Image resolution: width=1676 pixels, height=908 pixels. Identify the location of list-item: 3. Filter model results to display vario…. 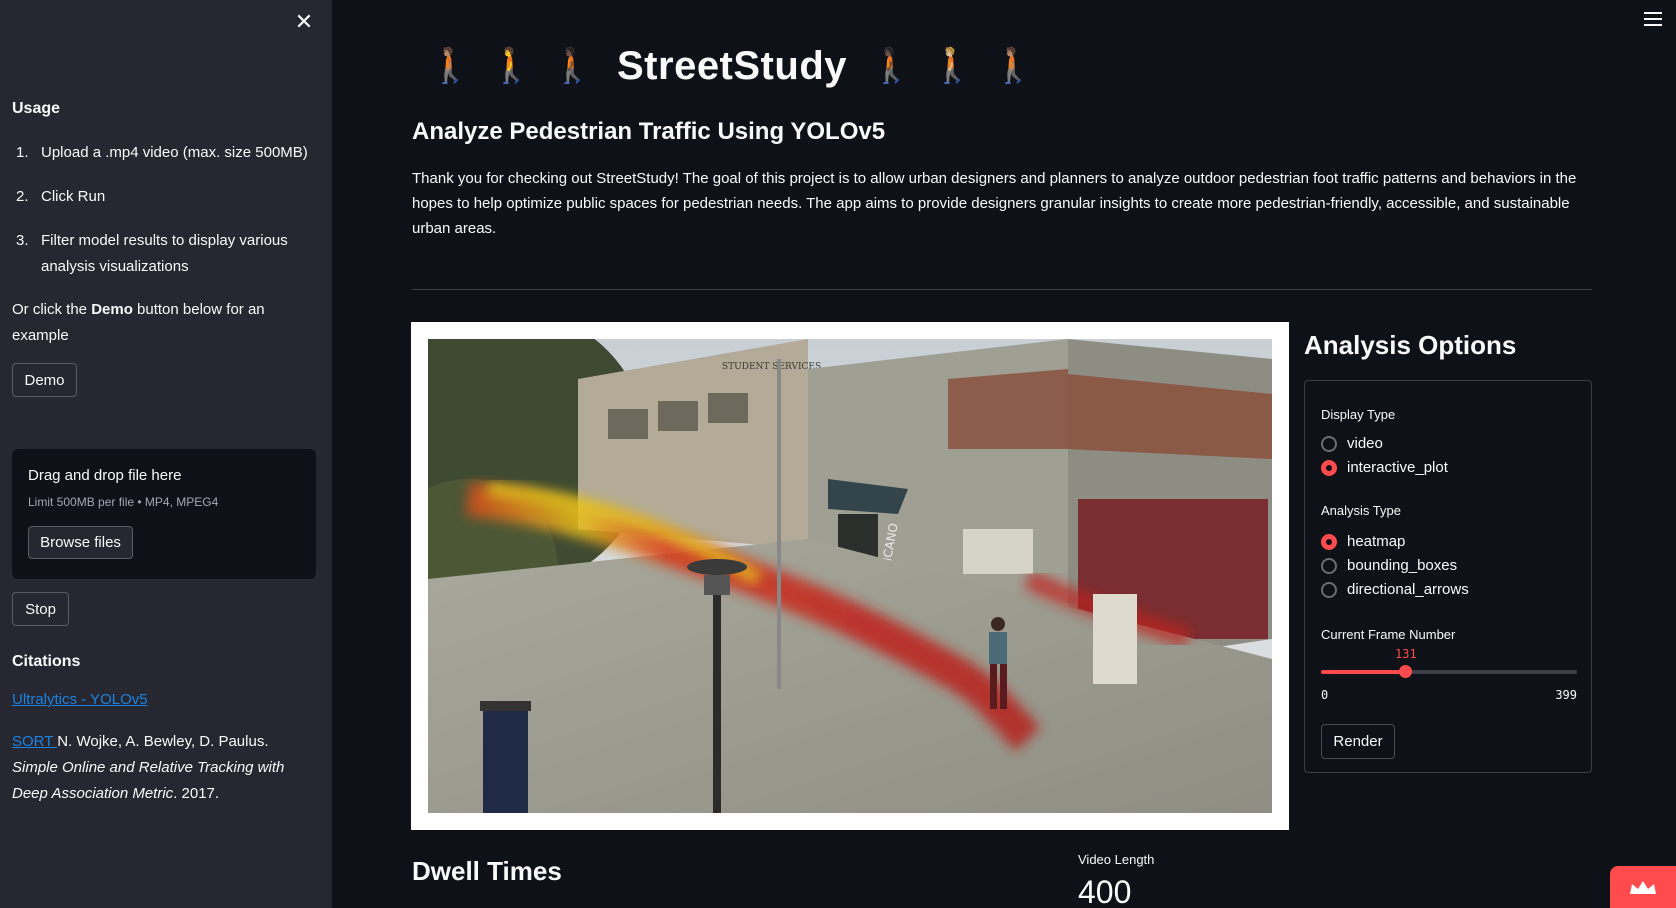
(162, 254).